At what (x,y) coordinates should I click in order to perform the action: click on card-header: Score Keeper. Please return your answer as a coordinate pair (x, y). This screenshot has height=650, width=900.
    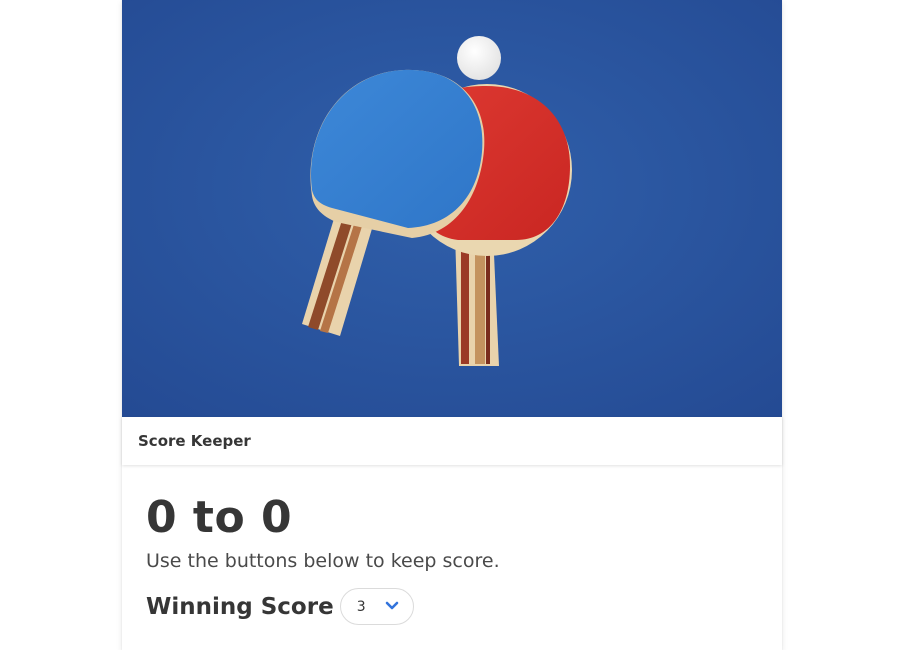
    Looking at the image, I should click on (452, 441).